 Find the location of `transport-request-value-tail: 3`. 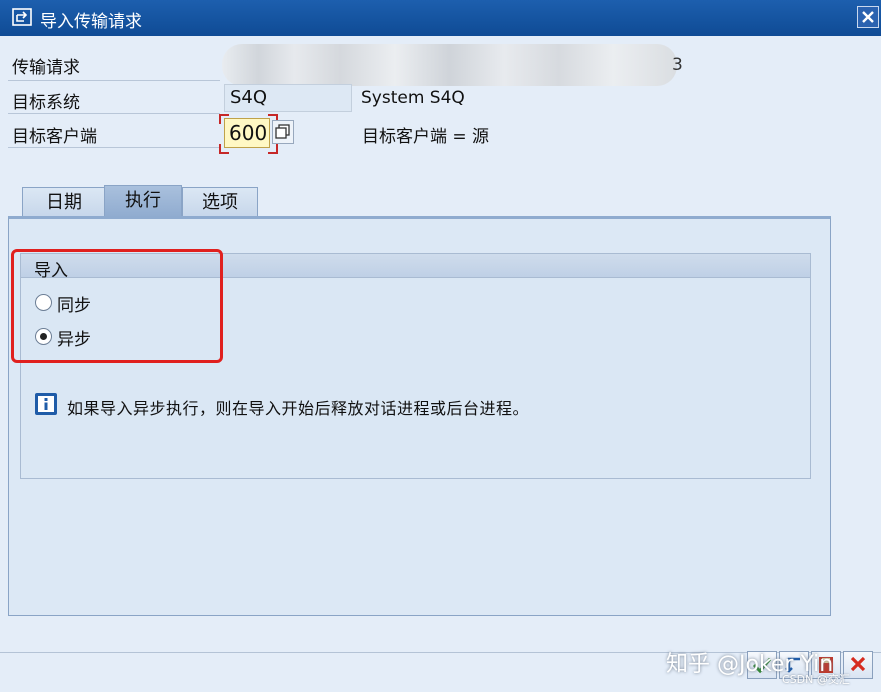

transport-request-value-tail: 3 is located at coordinates (677, 65).